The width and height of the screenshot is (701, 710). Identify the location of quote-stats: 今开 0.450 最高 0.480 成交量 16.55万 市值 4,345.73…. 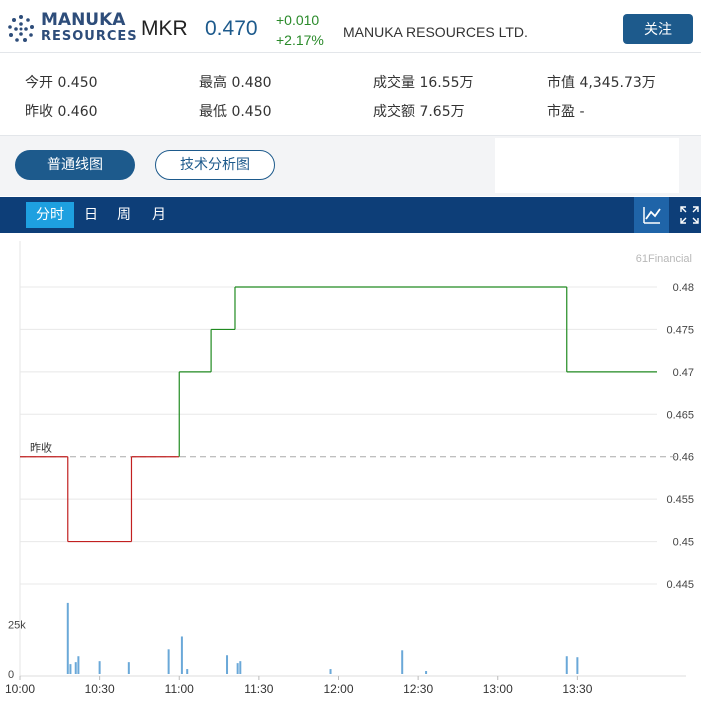
(350, 94).